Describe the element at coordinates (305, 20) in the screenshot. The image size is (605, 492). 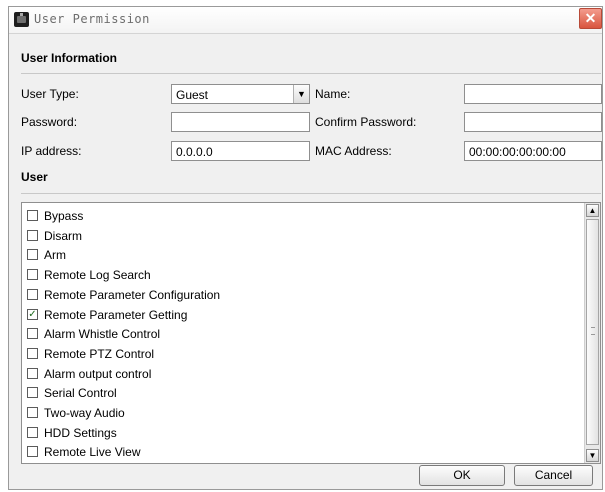
I see `title-bar: User Permission ✕` at that location.